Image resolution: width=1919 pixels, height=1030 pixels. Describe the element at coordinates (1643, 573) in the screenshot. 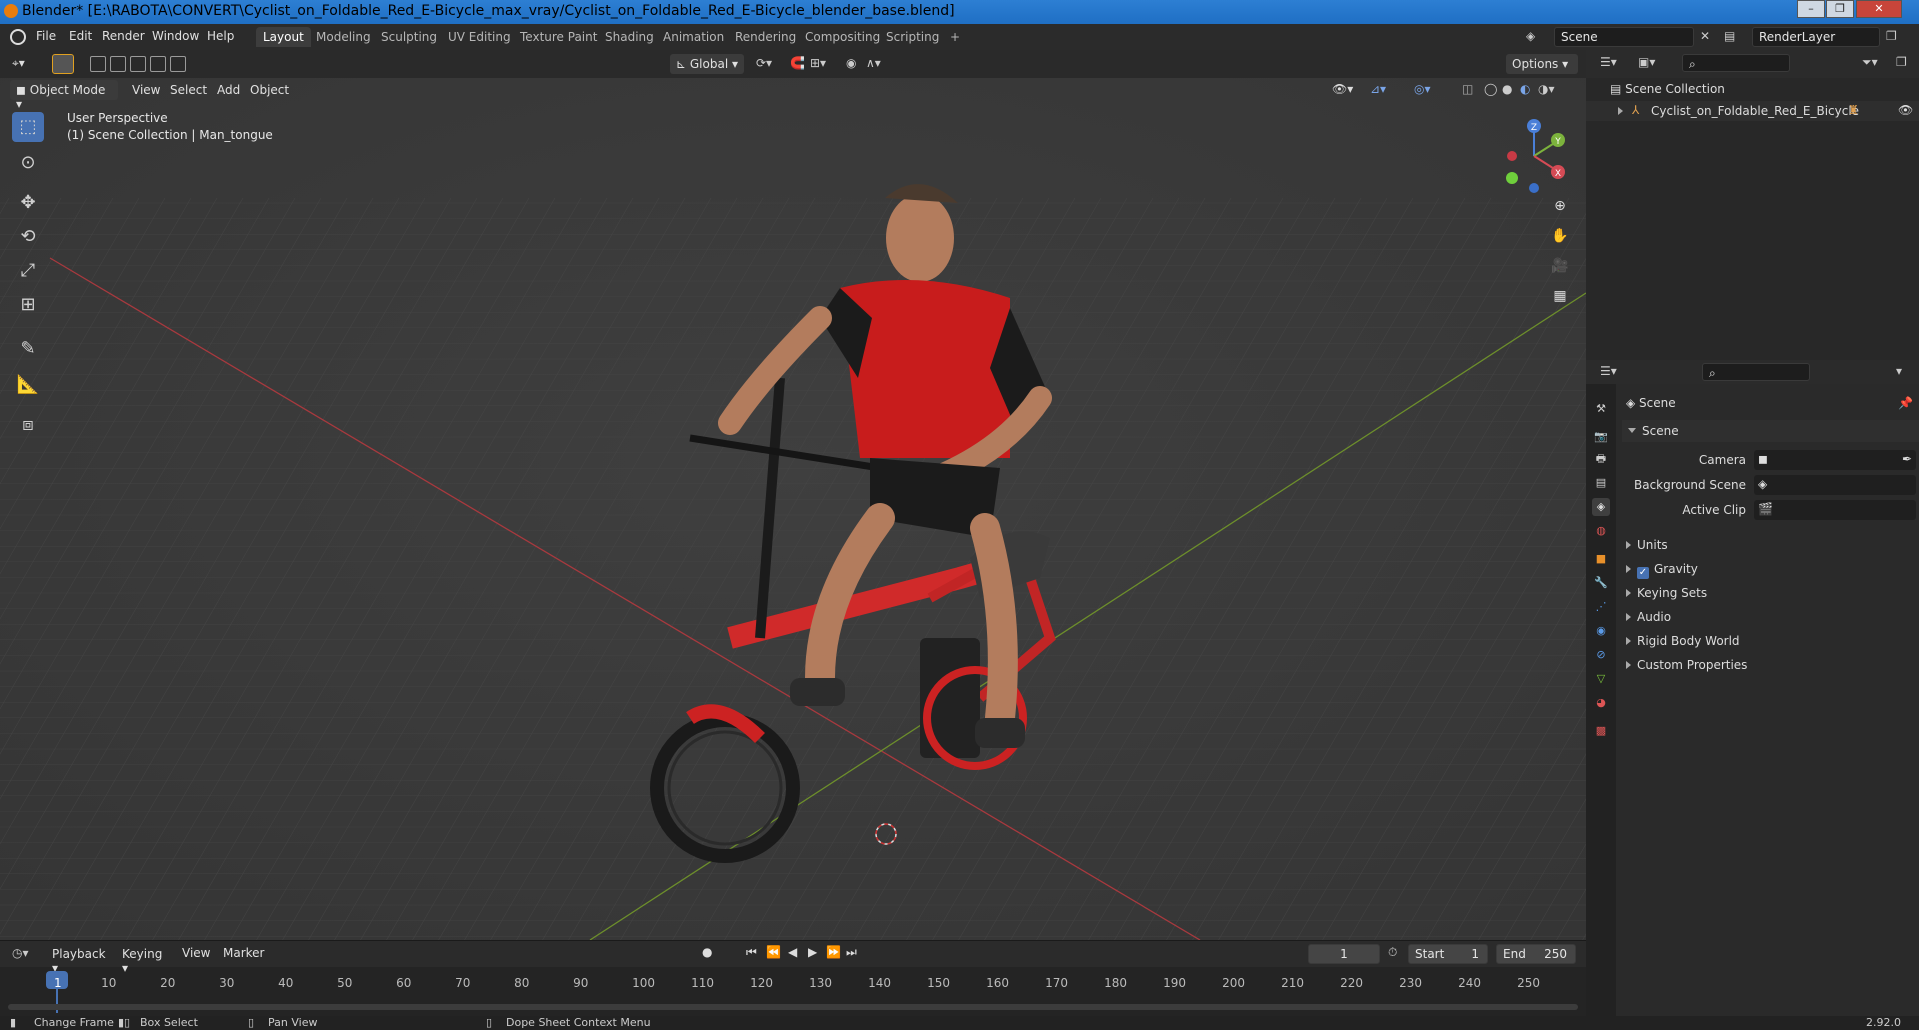

I see `gravity-checkbox: ✓` at that location.